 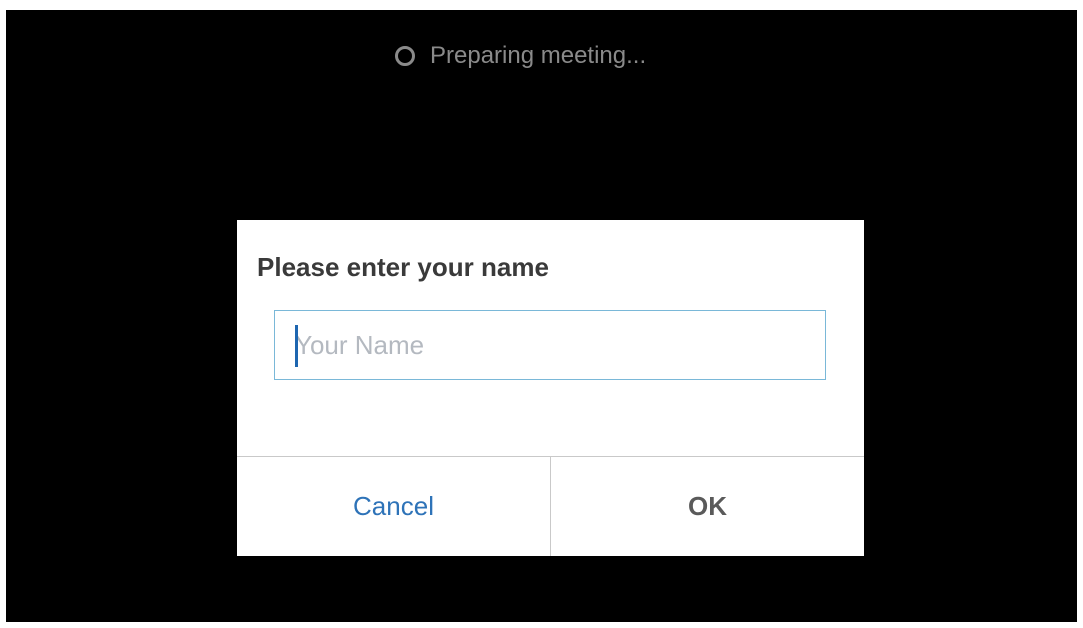 I want to click on name-input-container, so click(x=550, y=345).